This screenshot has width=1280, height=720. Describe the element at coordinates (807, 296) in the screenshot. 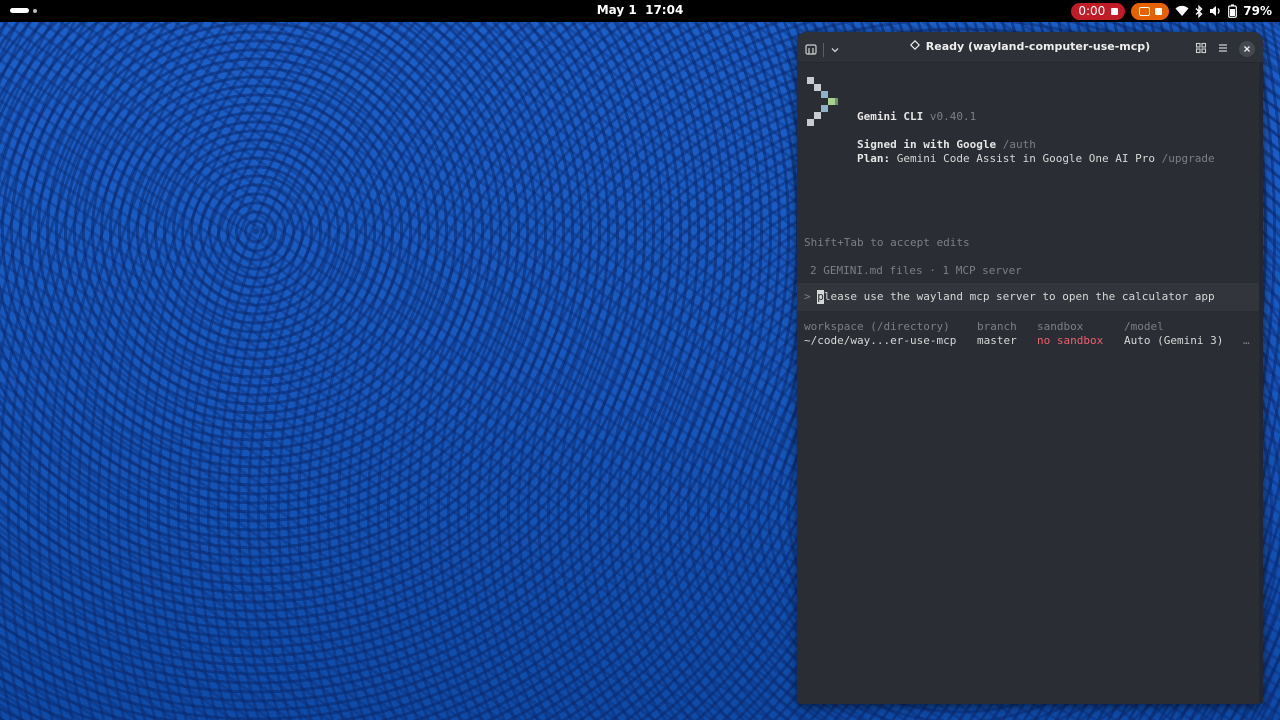

I see `prompt-symbol: >` at that location.